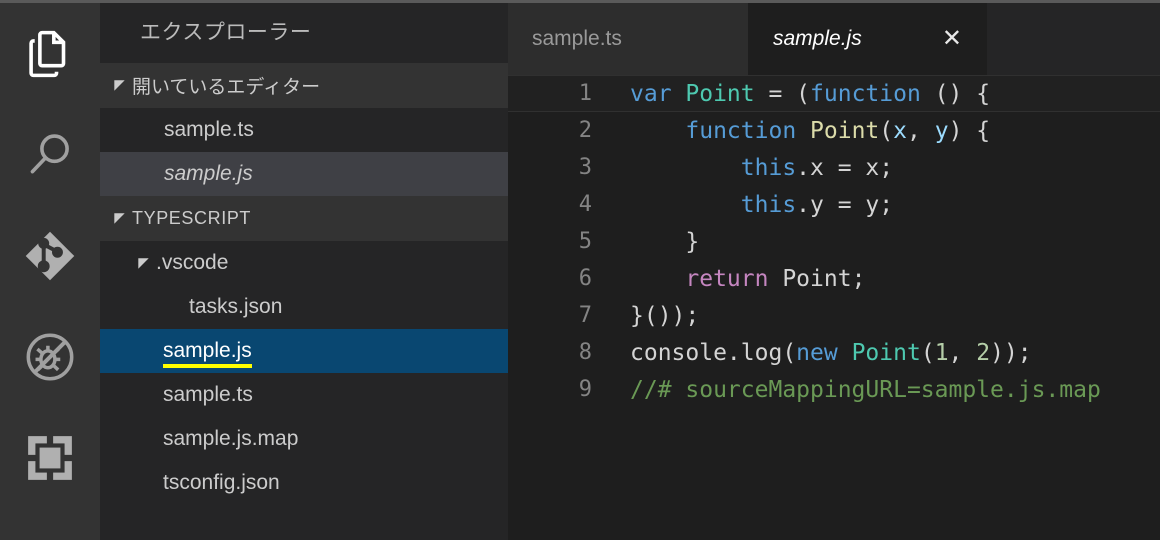 This screenshot has width=1160, height=540. Describe the element at coordinates (304, 307) in the screenshot. I see `tree-item-tasks-json: tasks.json` at that location.